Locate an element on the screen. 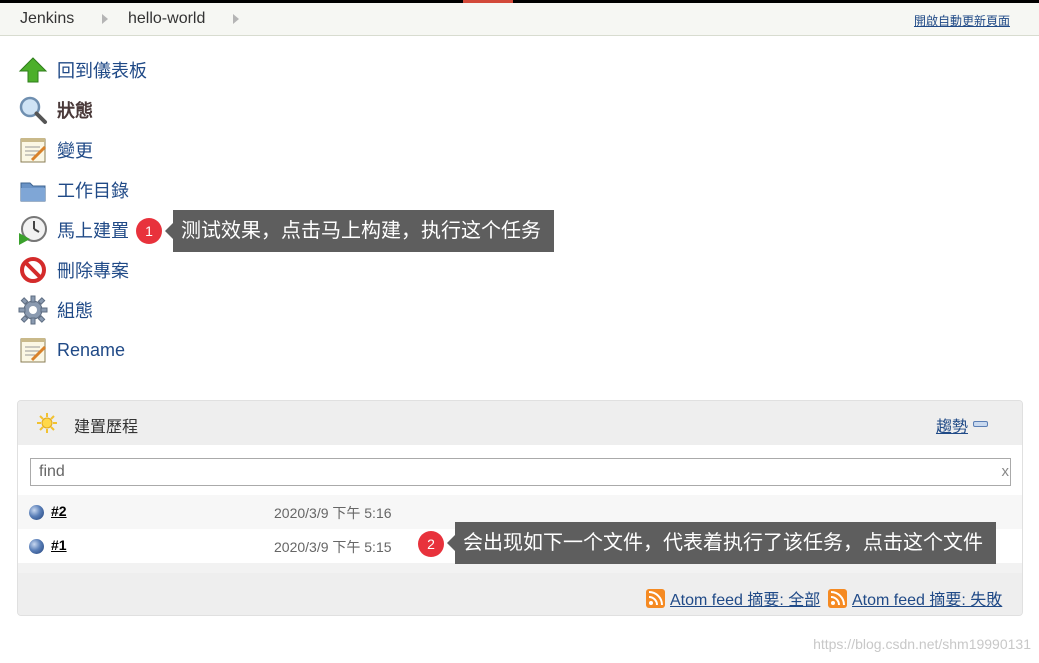 This screenshot has width=1039, height=663. build-number-link: #2 is located at coordinates (59, 511).